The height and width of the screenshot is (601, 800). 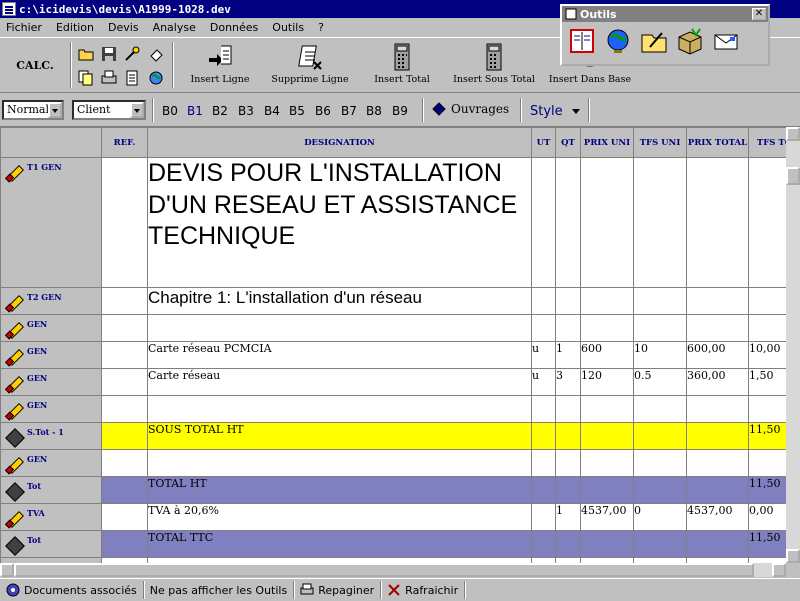 What do you see at coordinates (72, 590) in the screenshot?
I see `documents-associes-button: Documents associés` at bounding box center [72, 590].